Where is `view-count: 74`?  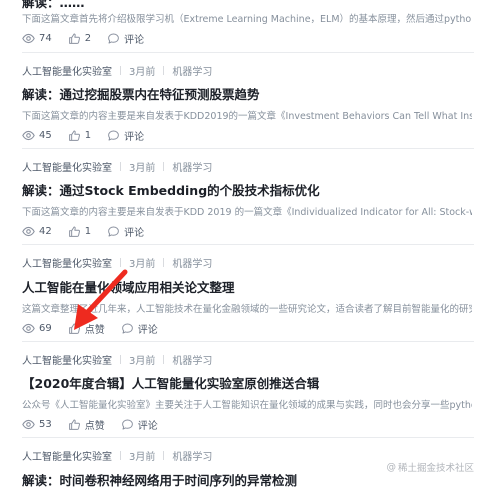 view-count: 74 is located at coordinates (37, 38).